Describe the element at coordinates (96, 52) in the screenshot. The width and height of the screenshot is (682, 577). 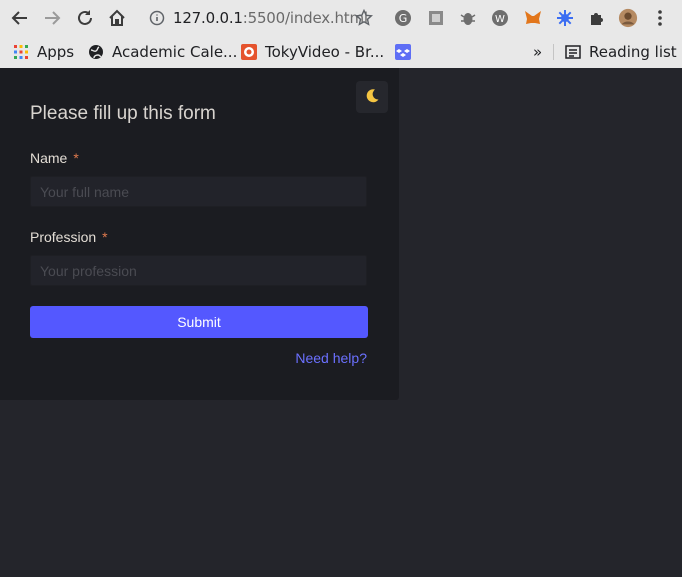
I see `globe-icon` at that location.